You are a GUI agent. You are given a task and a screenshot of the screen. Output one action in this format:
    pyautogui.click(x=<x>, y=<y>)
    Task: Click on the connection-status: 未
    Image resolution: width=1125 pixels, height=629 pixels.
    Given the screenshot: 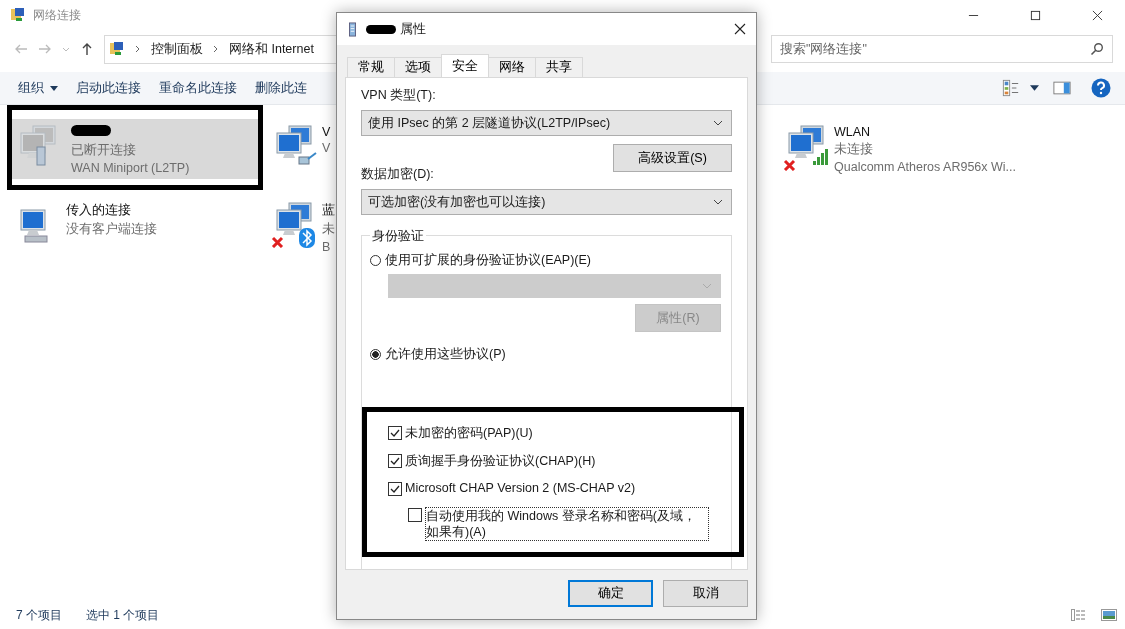 What is the action you would take?
    pyautogui.click(x=328, y=229)
    